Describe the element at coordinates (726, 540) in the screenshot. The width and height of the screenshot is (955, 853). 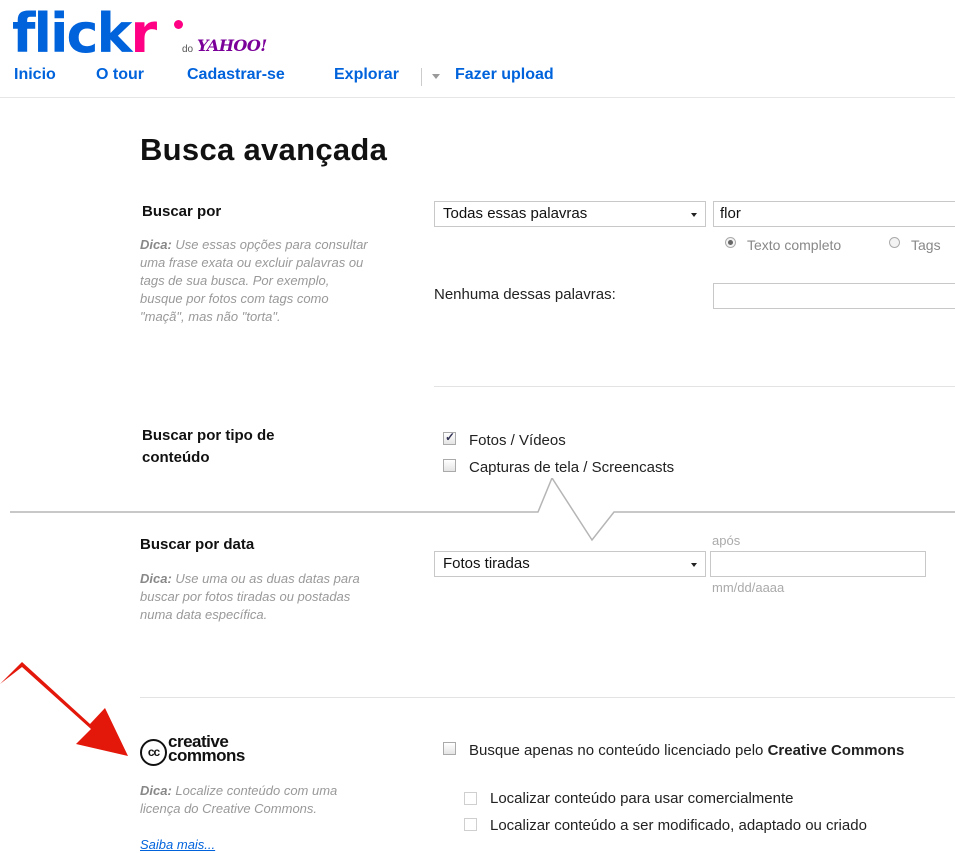
I see `date-after-label: após` at that location.